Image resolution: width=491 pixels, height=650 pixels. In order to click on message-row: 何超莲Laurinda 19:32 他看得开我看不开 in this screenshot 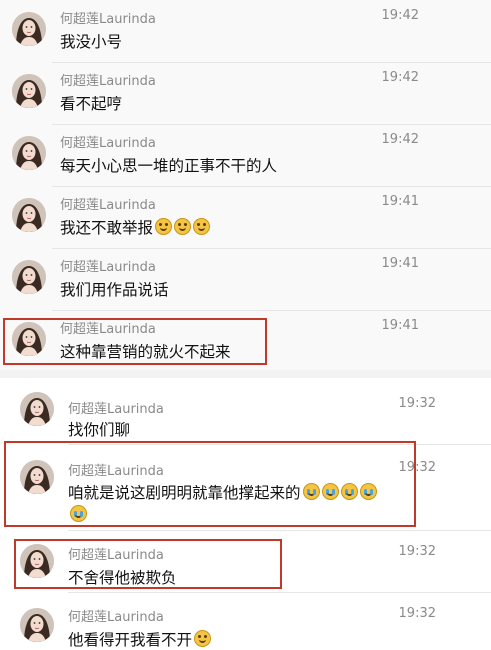, I will do `click(245, 620)`.